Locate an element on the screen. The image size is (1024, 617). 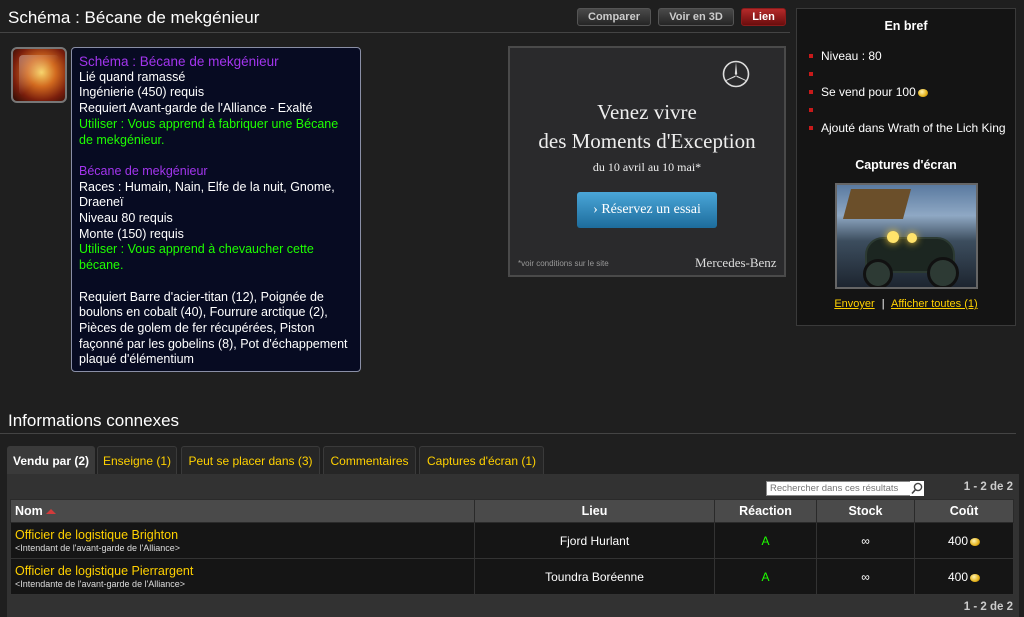
column-header-label: Nom is located at coordinates (29, 511).